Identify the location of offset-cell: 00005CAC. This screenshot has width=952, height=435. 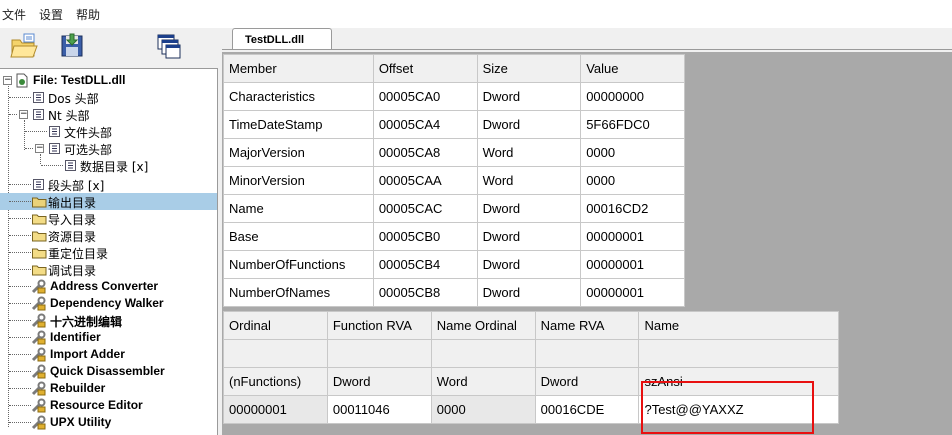
(425, 208).